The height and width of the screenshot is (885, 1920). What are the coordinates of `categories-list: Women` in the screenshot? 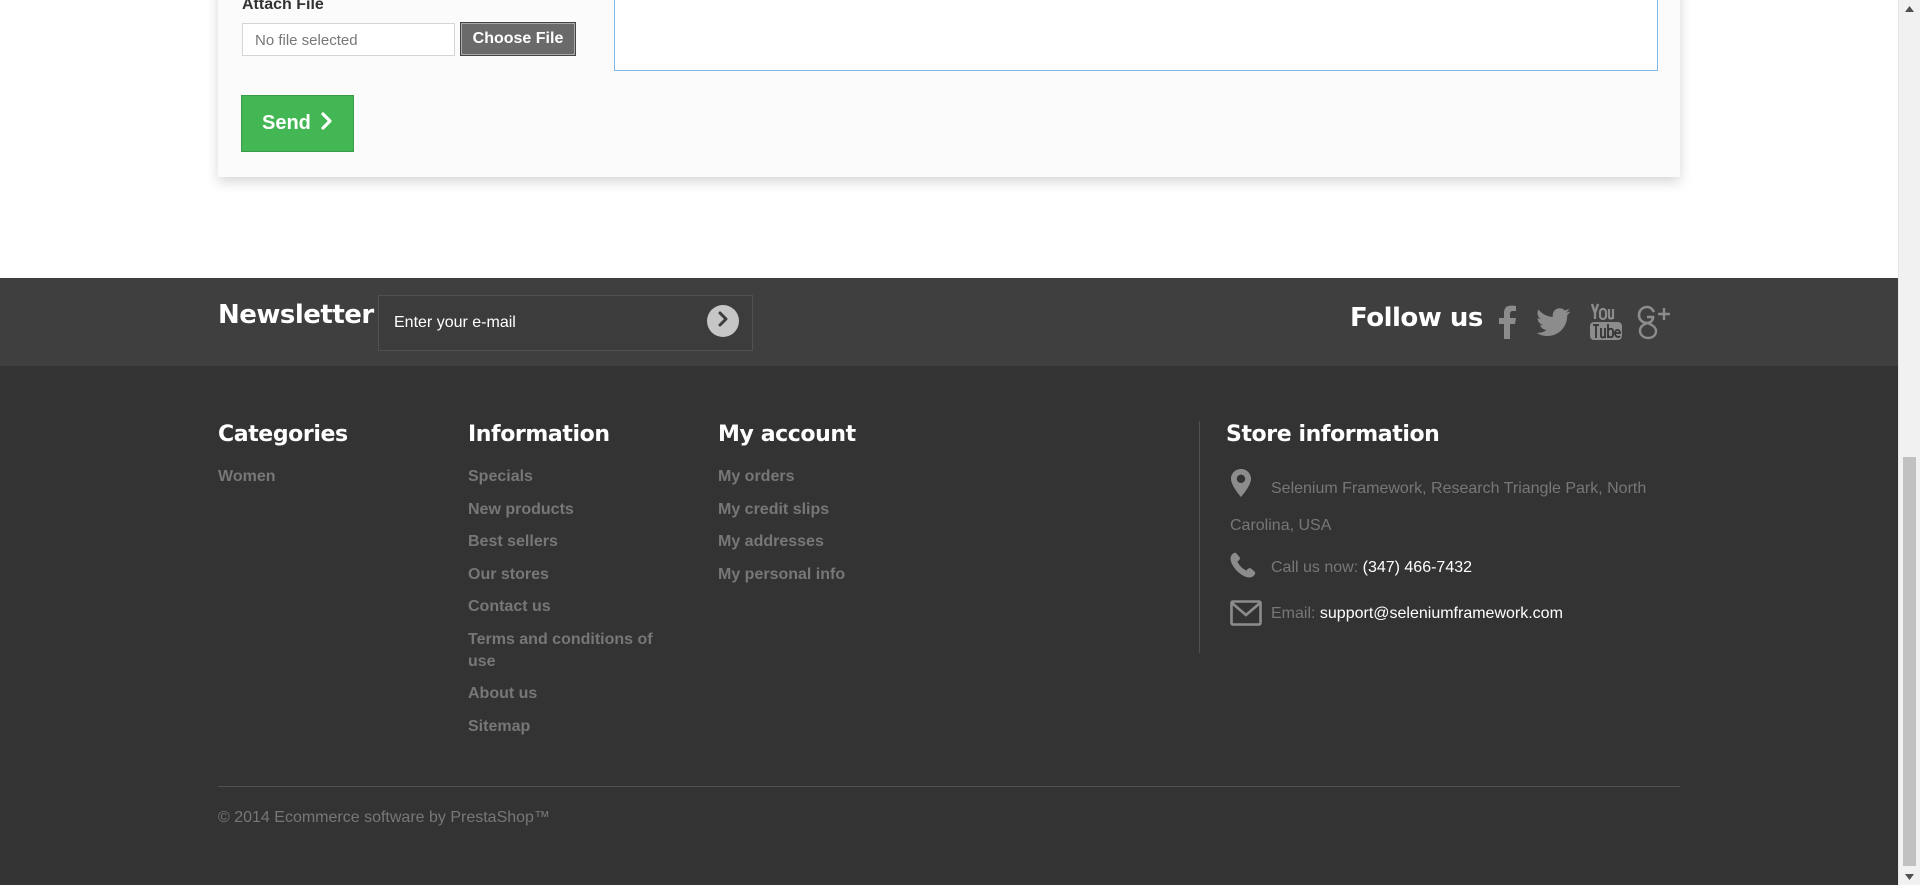 It's located at (318, 482).